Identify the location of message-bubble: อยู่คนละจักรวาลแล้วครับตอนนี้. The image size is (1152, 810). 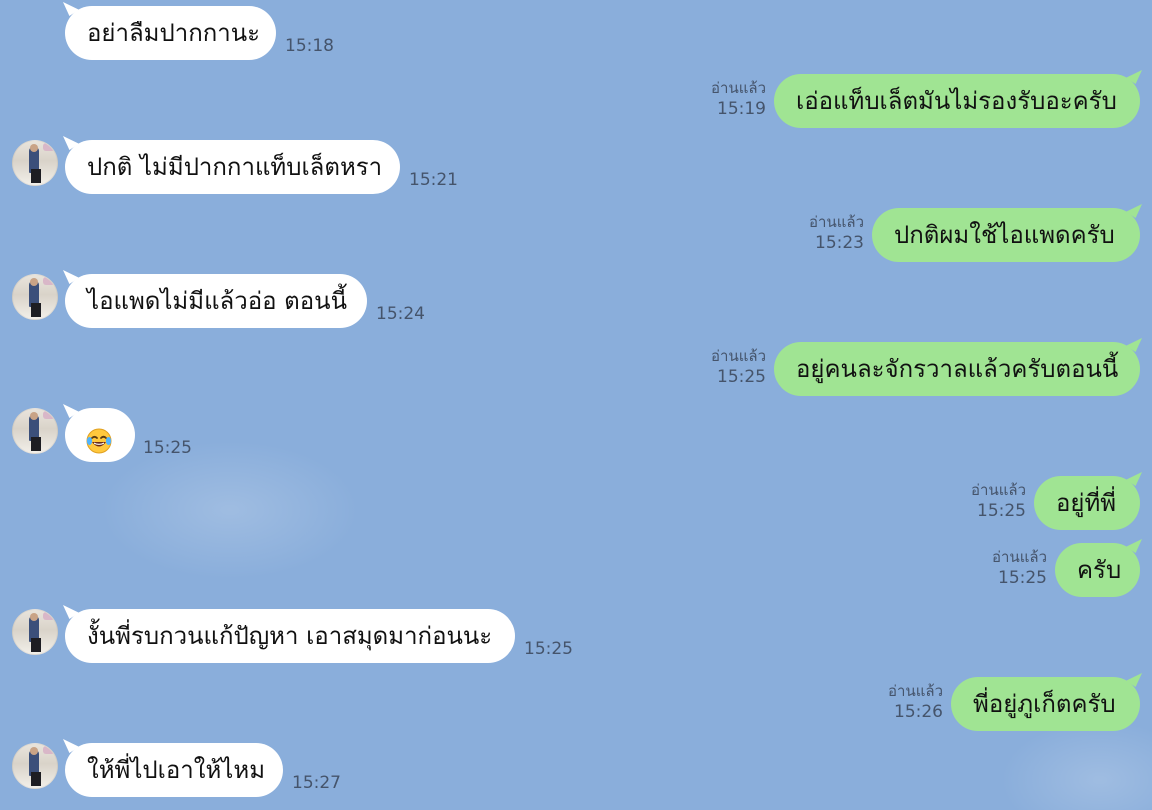
(957, 369).